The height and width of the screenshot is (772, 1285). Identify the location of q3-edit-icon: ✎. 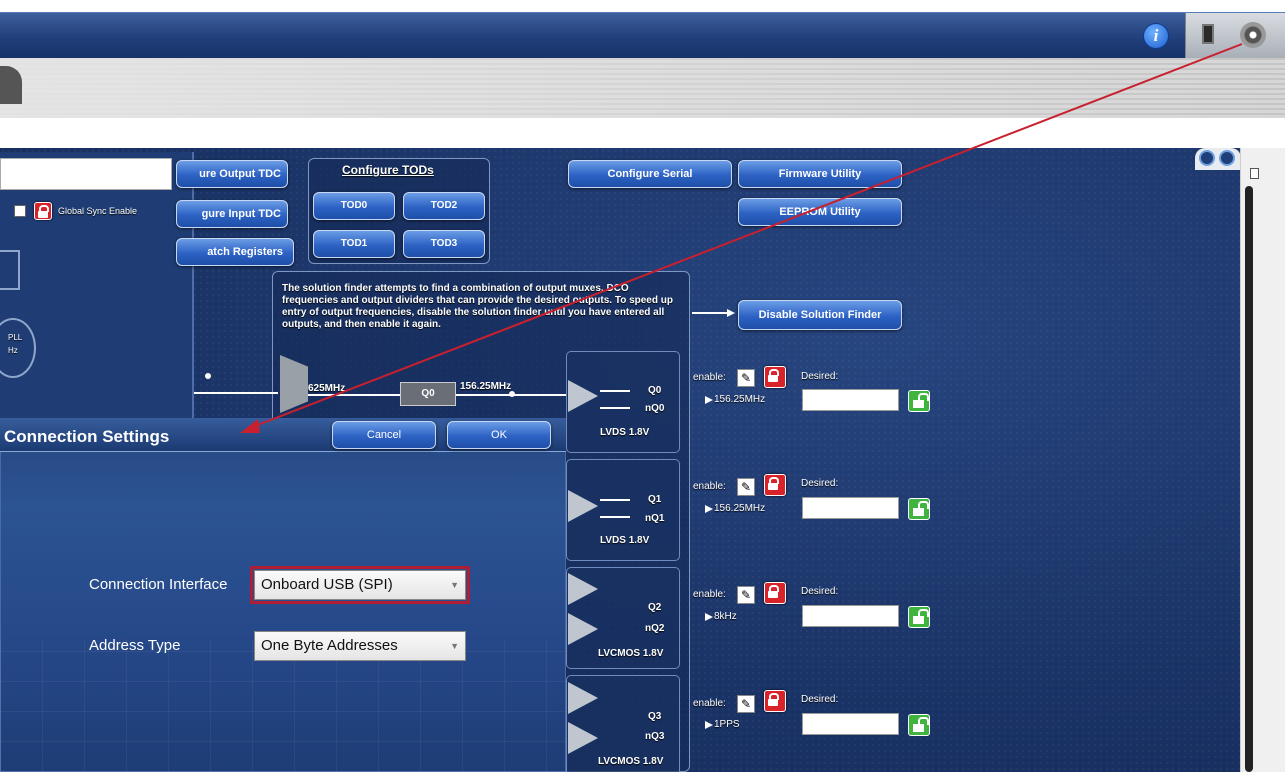
(746, 704).